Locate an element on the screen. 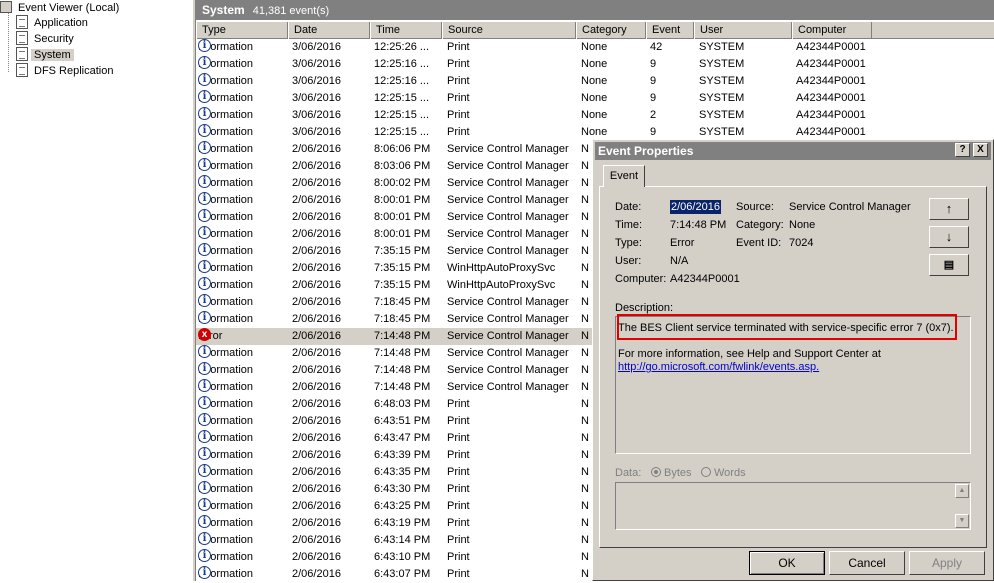  user-value: N/A is located at coordinates (679, 261).